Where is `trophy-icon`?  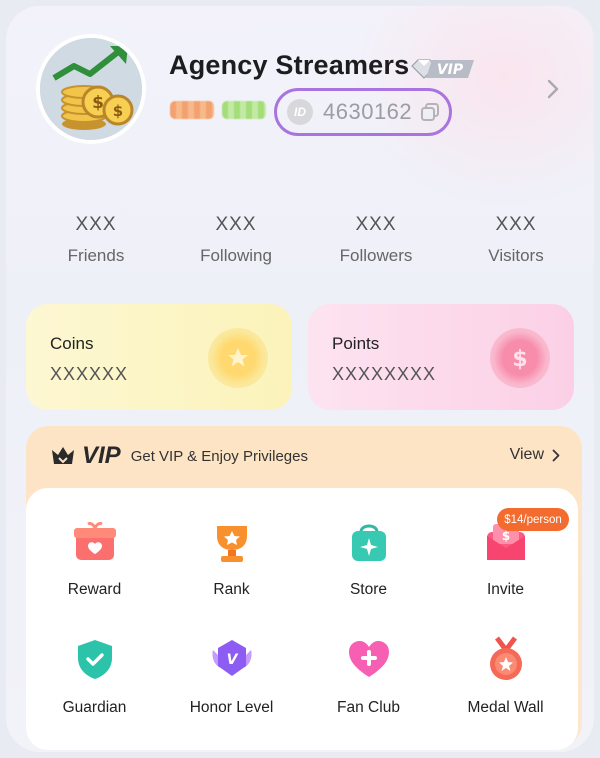 trophy-icon is located at coordinates (231, 544).